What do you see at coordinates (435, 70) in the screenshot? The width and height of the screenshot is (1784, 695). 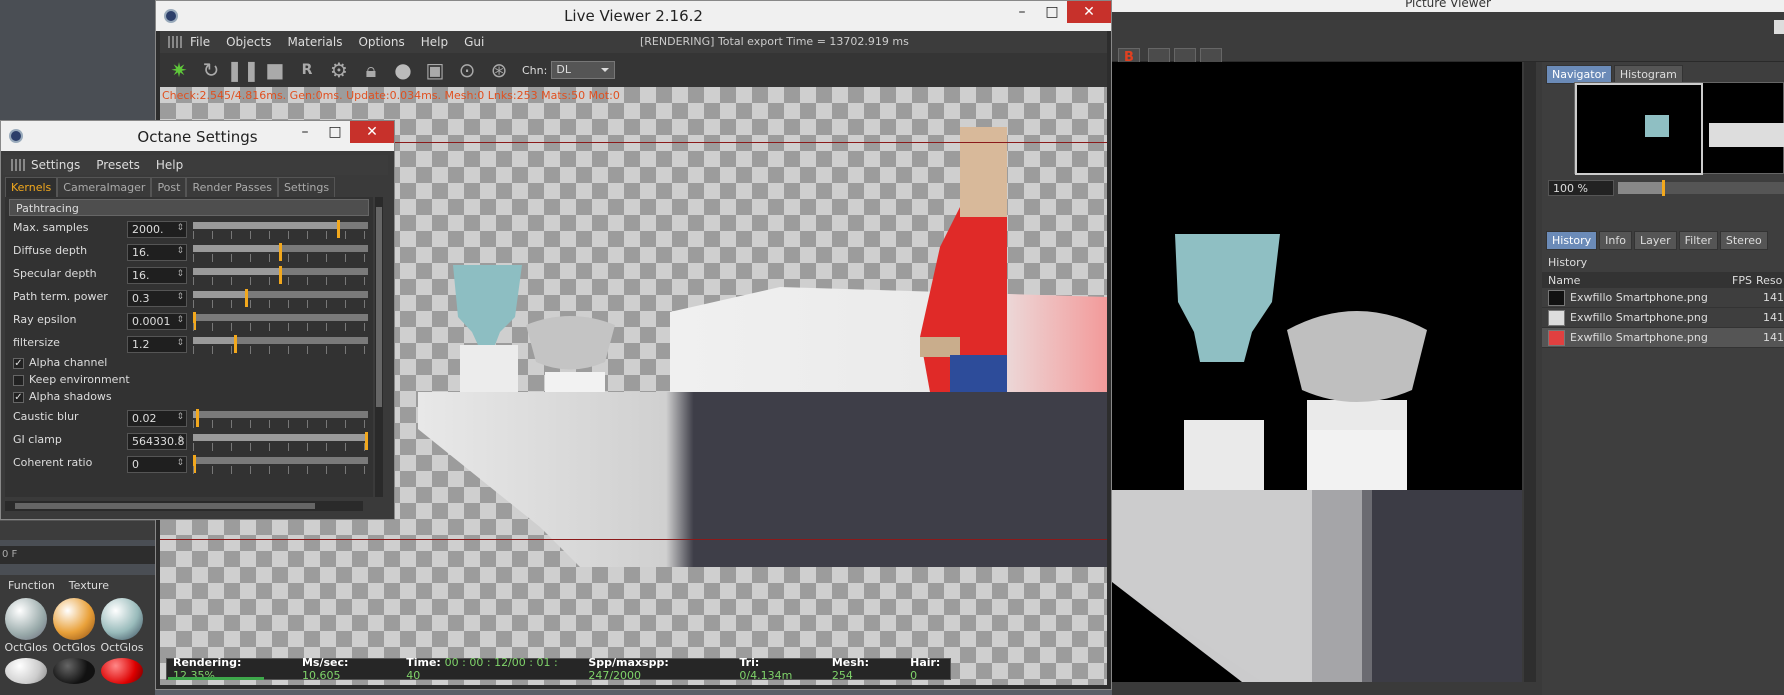 I see `focus-icon: ▣` at bounding box center [435, 70].